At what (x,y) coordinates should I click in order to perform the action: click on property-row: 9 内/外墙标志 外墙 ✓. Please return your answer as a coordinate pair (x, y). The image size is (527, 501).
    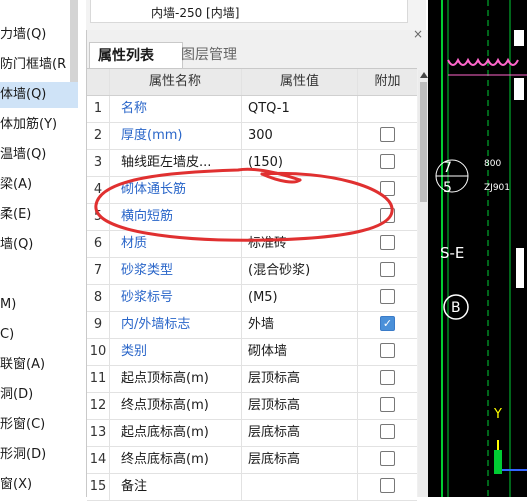
    Looking at the image, I should click on (252, 325).